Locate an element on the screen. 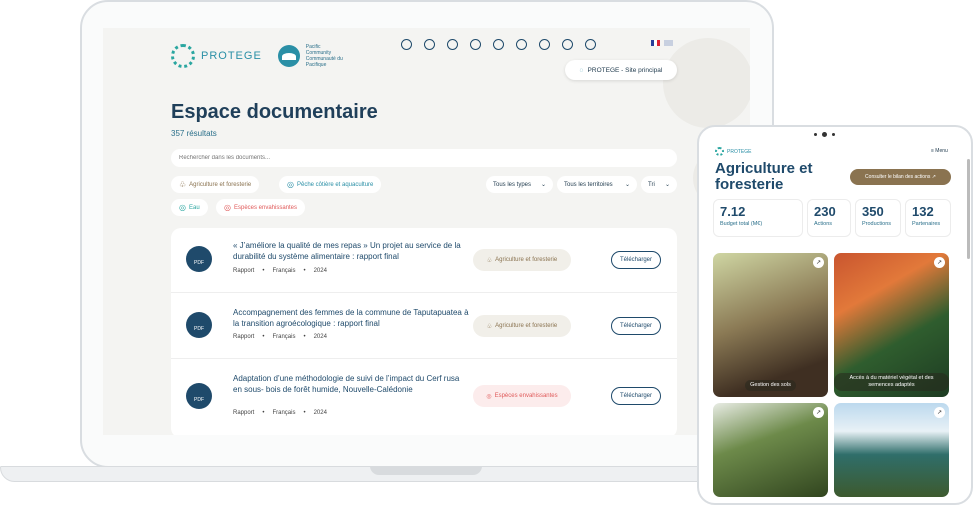 The height and width of the screenshot is (508, 973). stat-label: Productions is located at coordinates (877, 224).